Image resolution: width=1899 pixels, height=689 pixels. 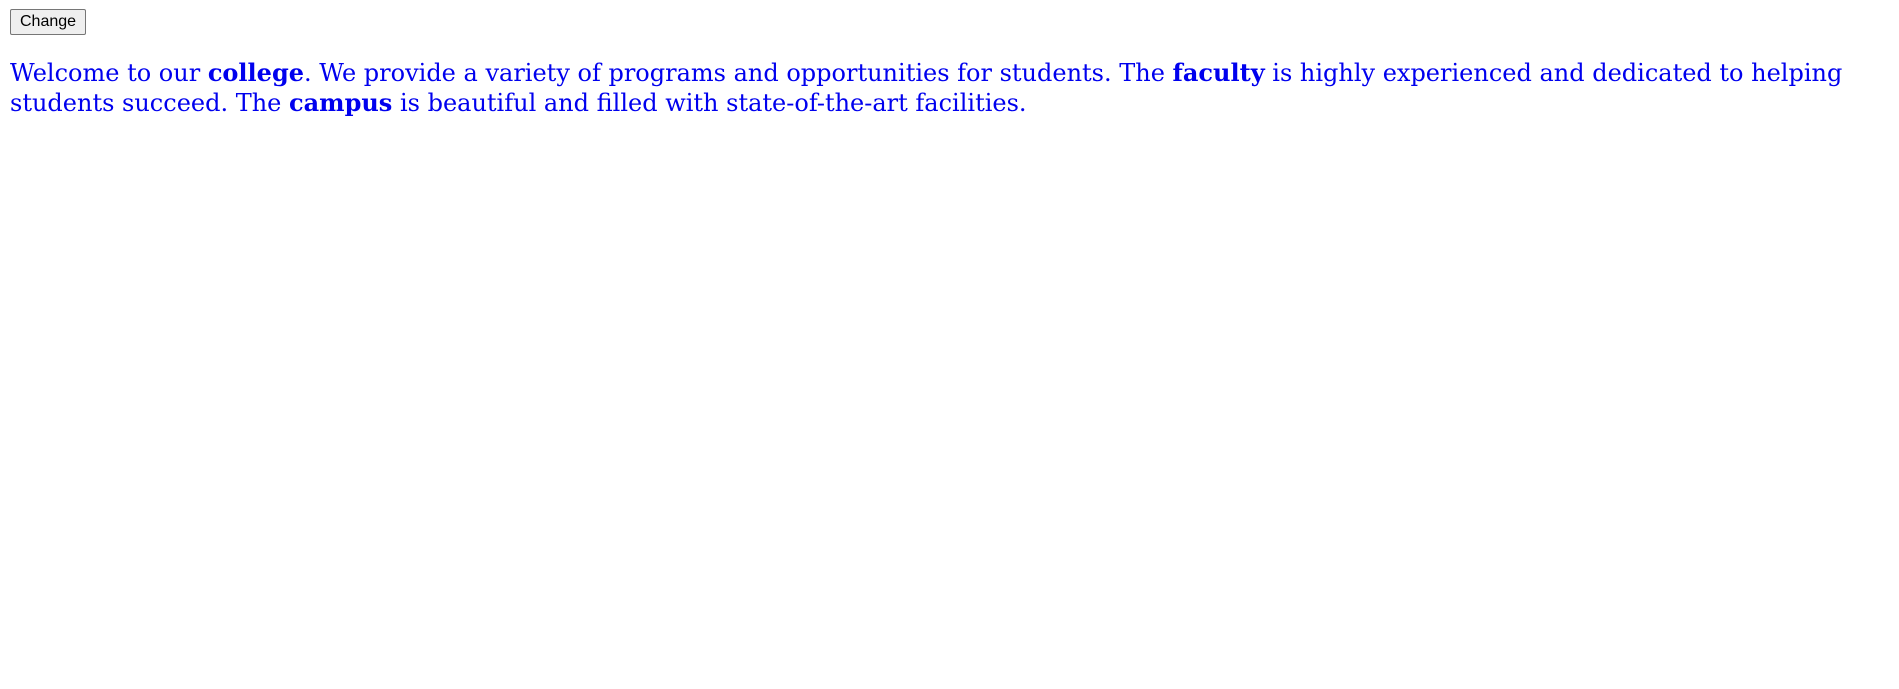 I want to click on intro-text-1: Welcome to our, so click(x=109, y=73).